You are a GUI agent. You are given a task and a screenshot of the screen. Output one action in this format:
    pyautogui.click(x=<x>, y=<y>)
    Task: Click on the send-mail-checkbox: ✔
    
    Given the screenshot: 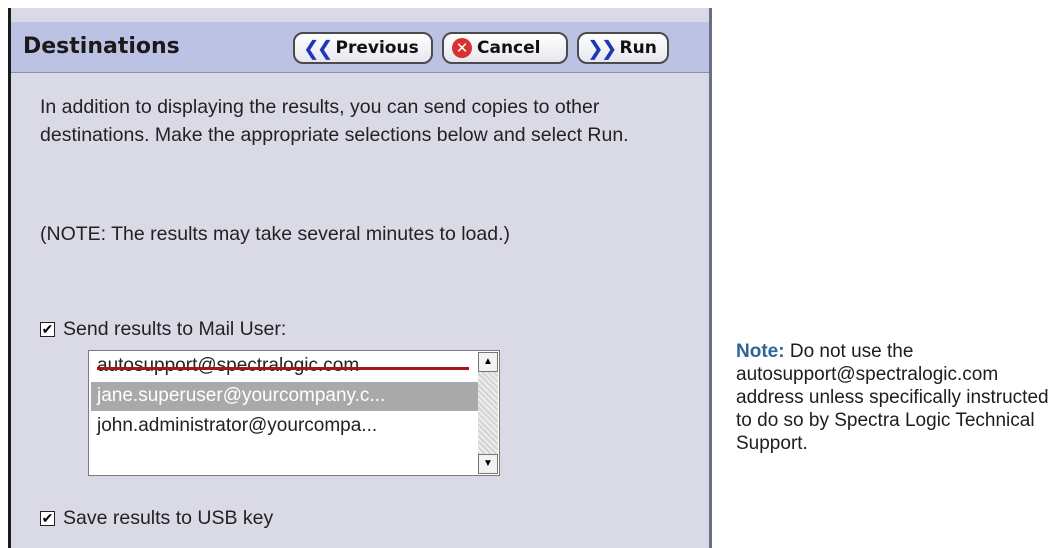 What is the action you would take?
    pyautogui.click(x=47, y=329)
    